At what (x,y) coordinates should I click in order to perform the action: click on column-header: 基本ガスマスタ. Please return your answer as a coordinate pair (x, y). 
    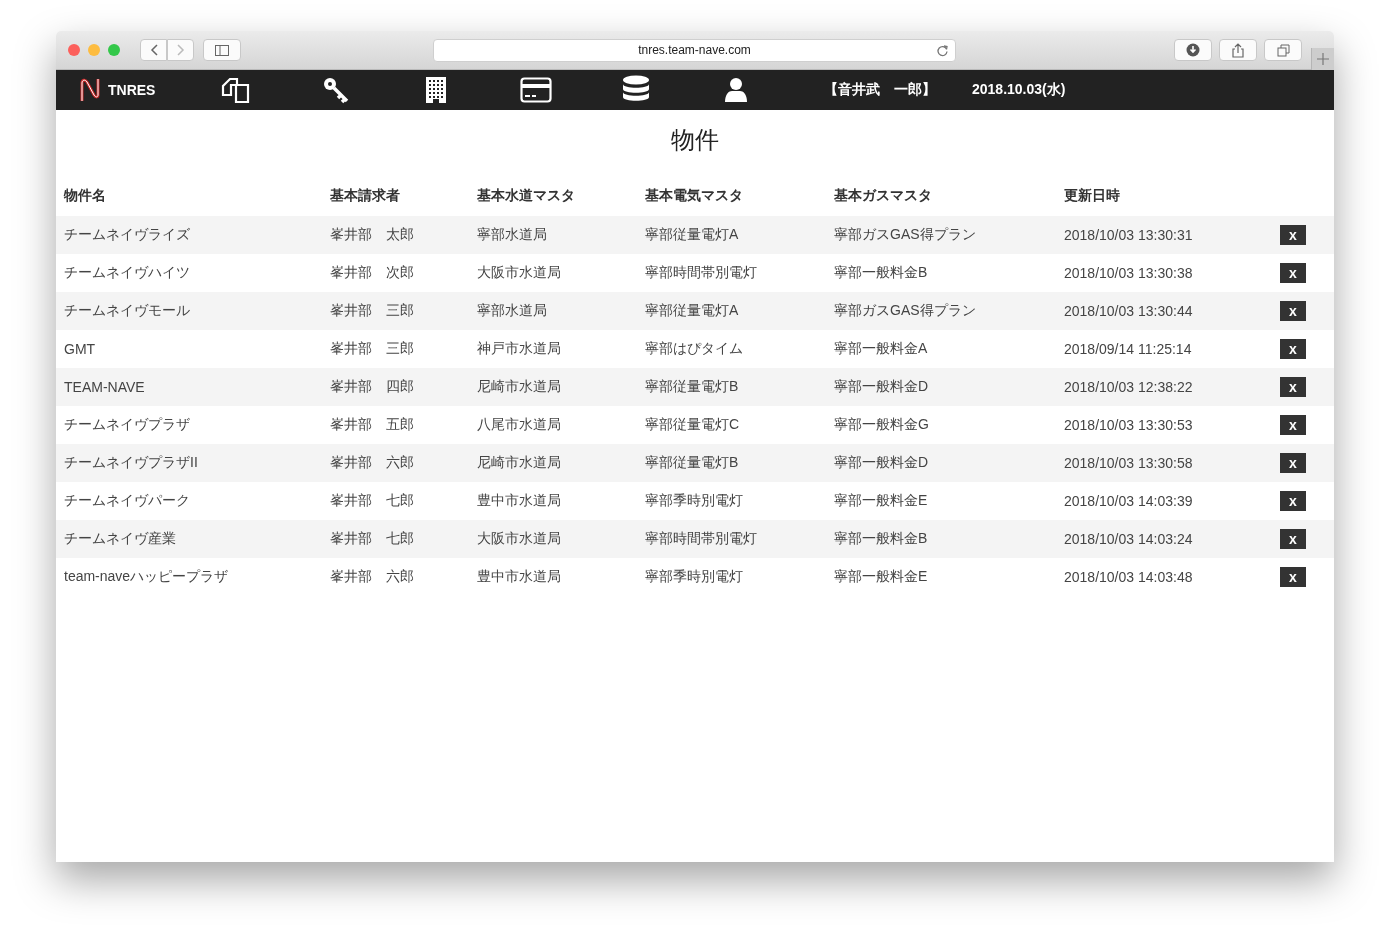
    Looking at the image, I should click on (883, 195).